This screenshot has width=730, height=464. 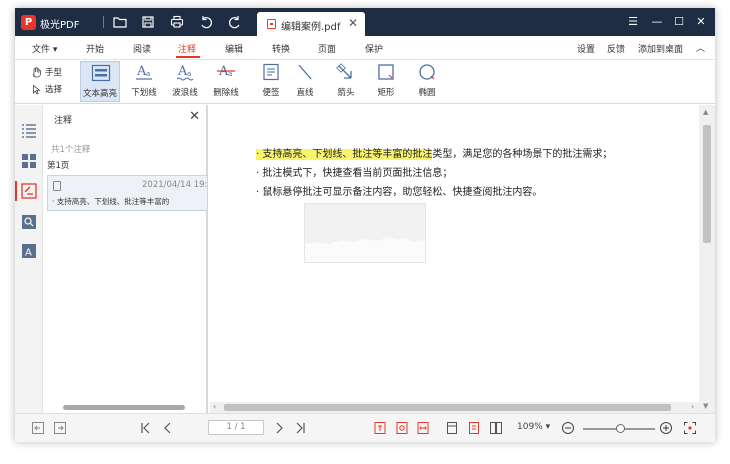 I want to click on add-to-desktop-link: 添加到桌面, so click(x=660, y=48).